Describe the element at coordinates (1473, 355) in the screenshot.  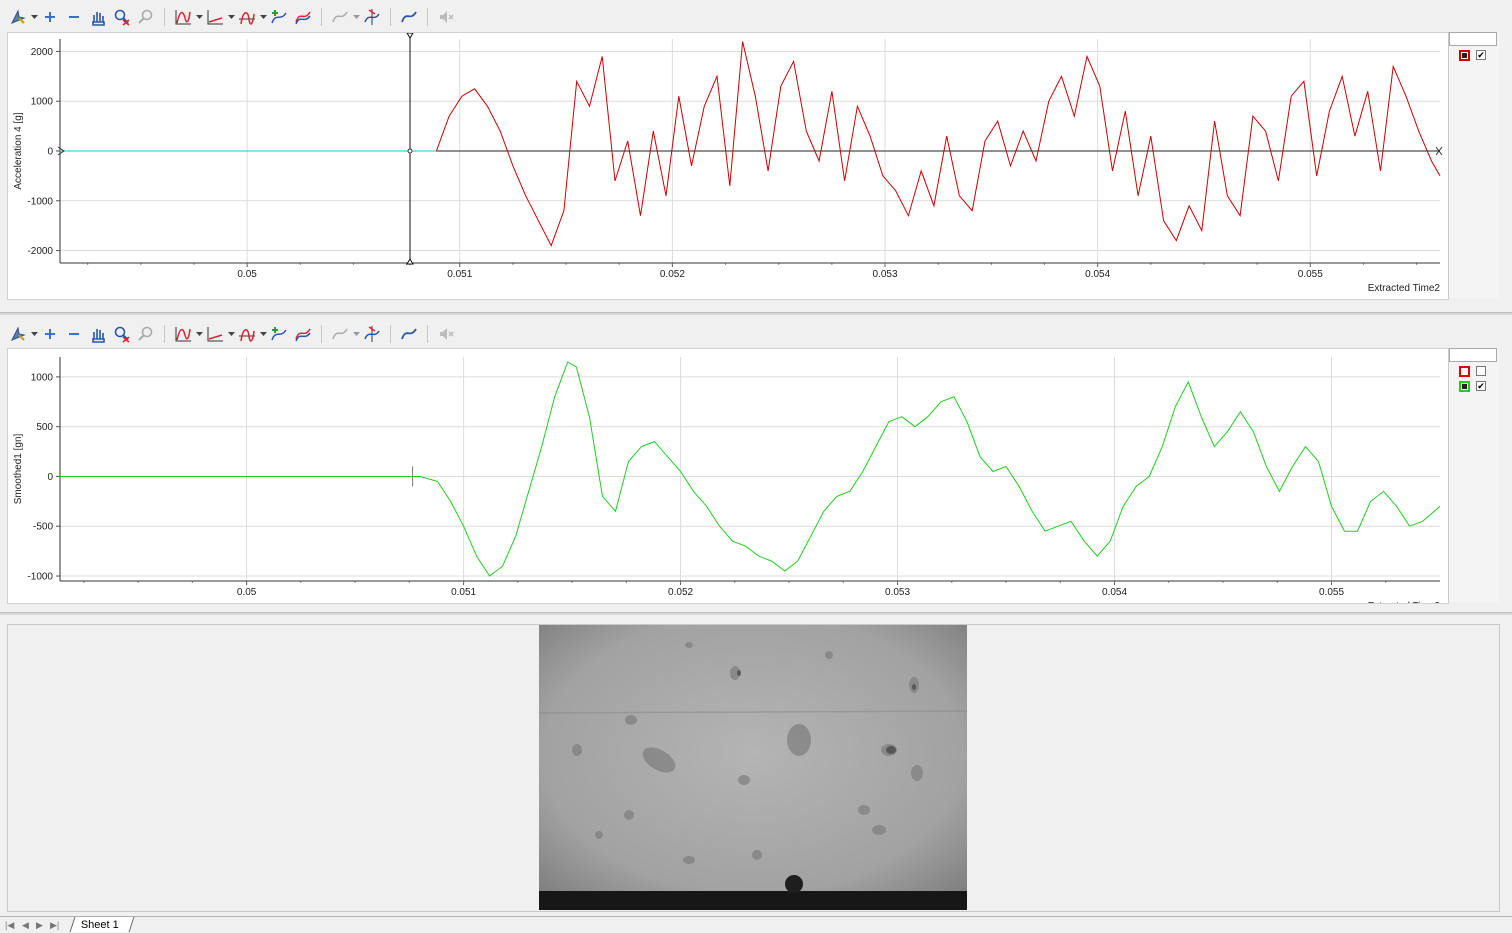
I see `legend-header` at that location.